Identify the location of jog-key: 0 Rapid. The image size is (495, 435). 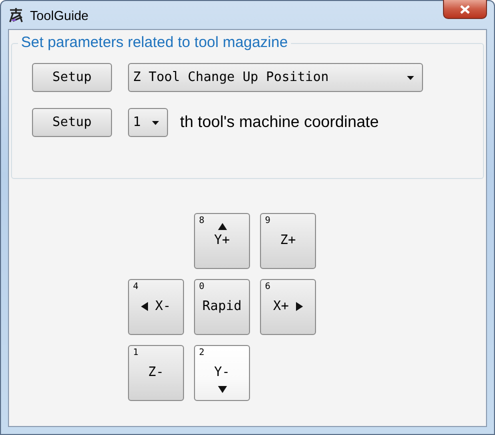
(222, 307).